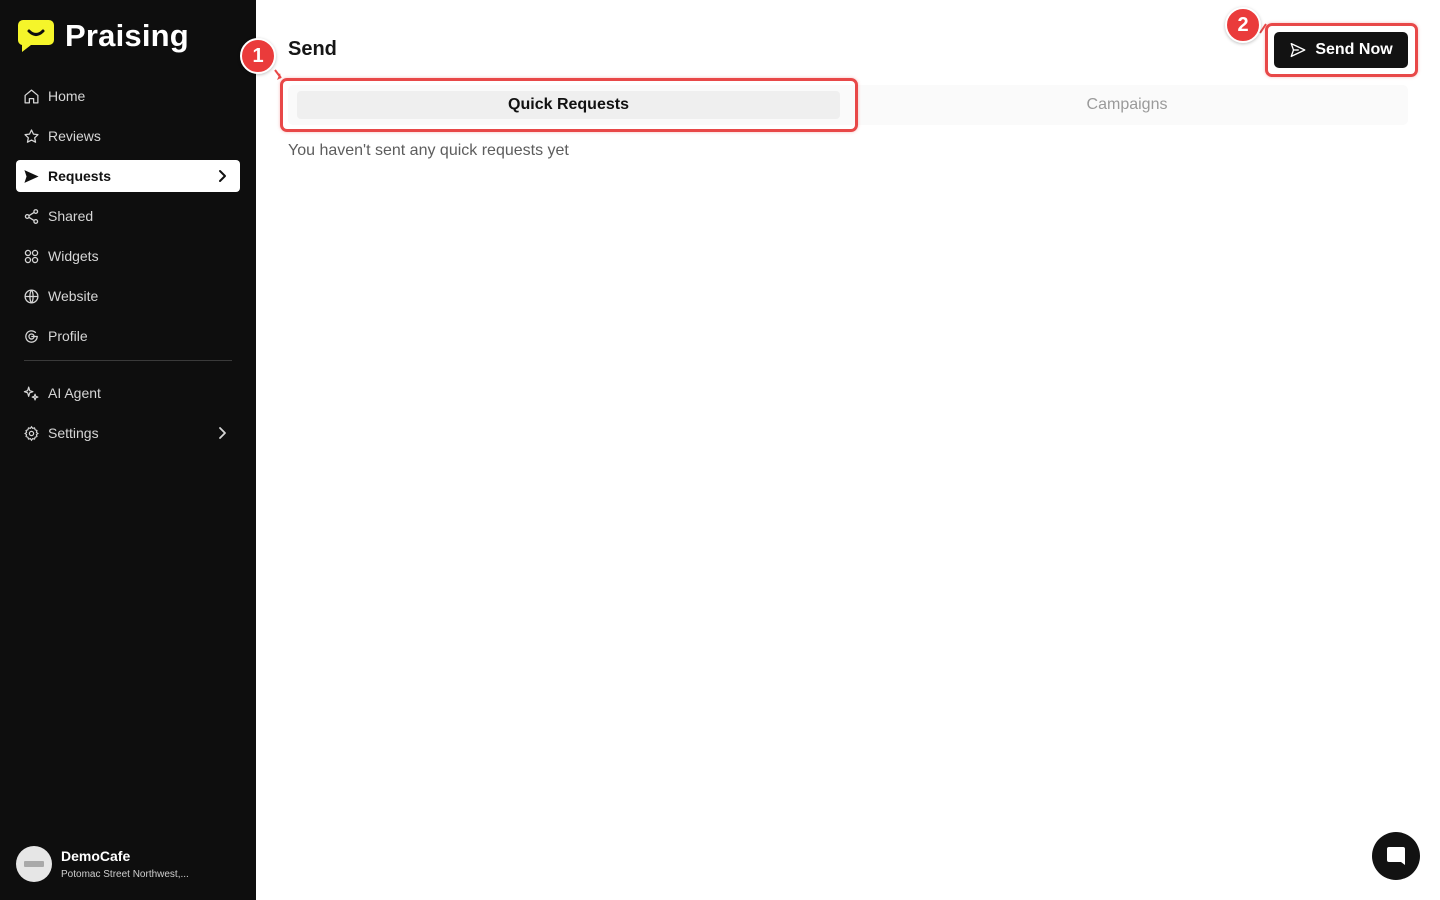 Image resolution: width=1440 pixels, height=900 pixels. Describe the element at coordinates (128, 433) in the screenshot. I see `sidebar-item-settings: Settings` at that location.